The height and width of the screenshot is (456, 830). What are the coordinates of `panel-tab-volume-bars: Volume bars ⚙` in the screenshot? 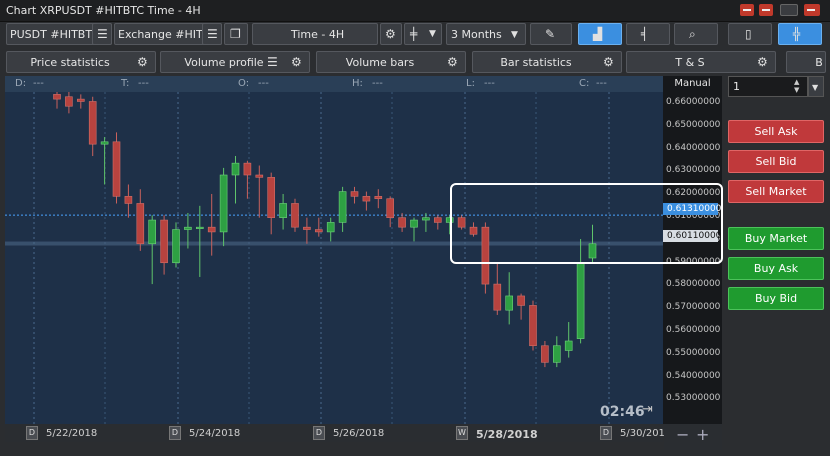 It's located at (391, 62).